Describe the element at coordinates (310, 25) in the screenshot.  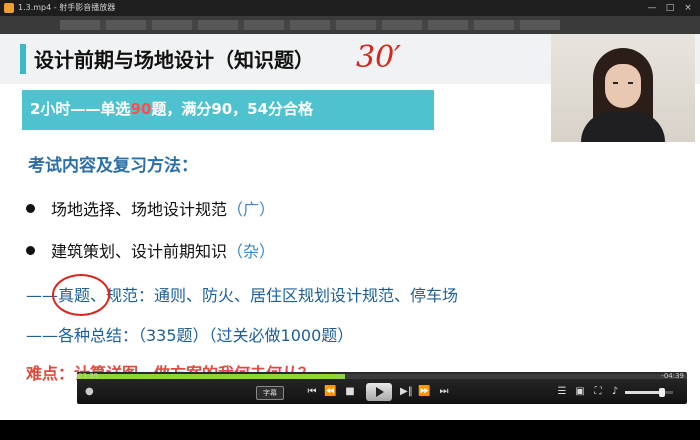
I see `slide-thumbnails` at that location.